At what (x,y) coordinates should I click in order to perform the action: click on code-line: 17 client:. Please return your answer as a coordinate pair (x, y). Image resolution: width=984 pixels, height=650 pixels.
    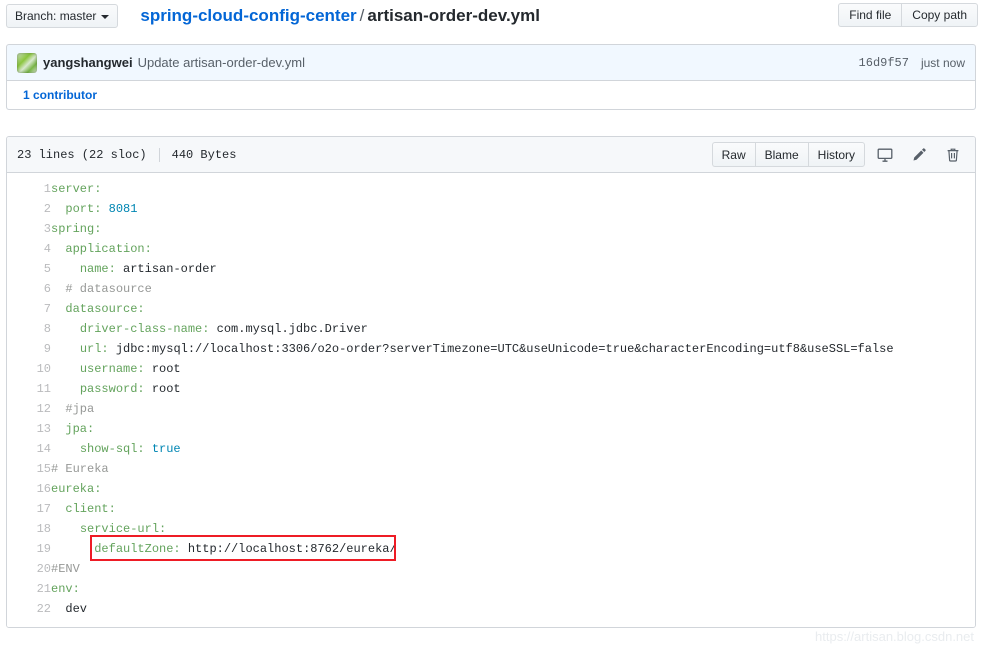
    Looking at the image, I should click on (491, 509).